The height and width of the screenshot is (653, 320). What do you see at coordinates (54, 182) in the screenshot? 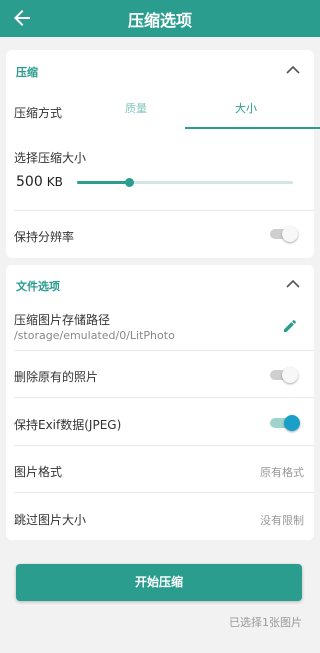
I see `size-value-unit: KB` at bounding box center [54, 182].